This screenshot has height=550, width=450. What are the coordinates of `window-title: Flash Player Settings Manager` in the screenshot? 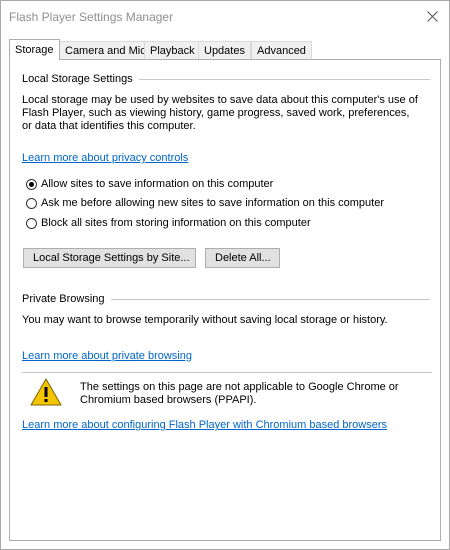 It's located at (91, 17).